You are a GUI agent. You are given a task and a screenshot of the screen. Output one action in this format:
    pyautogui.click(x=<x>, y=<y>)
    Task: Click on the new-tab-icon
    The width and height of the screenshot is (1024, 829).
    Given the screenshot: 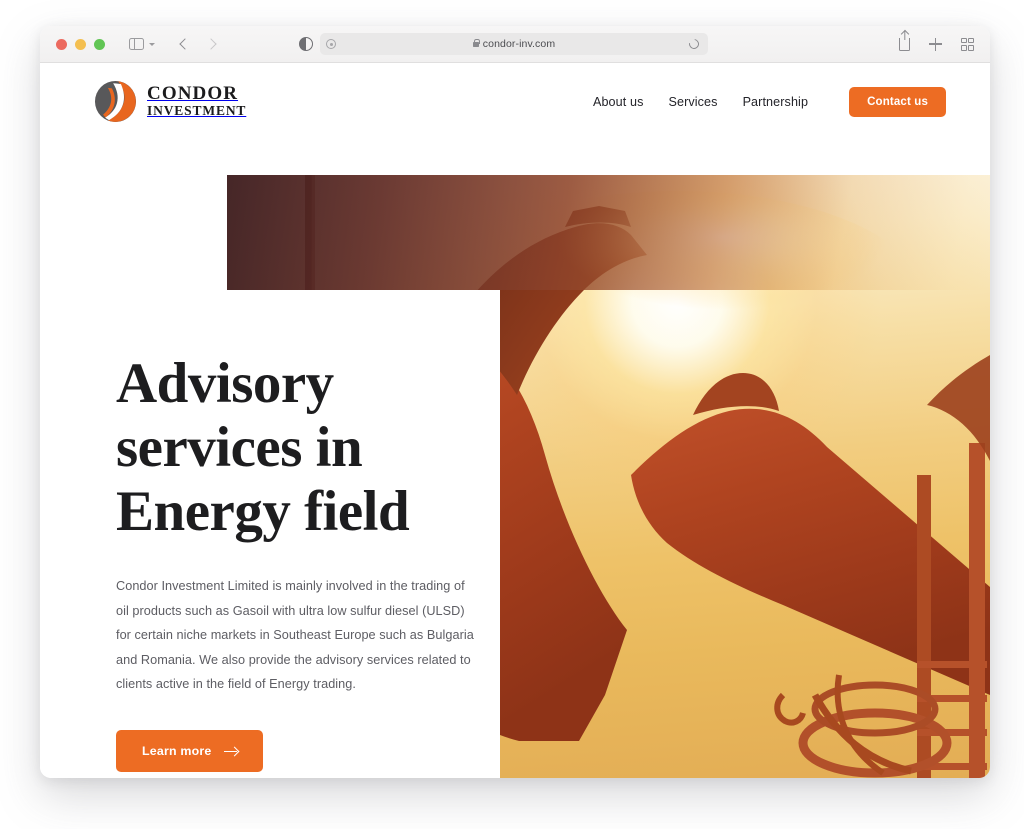 What is the action you would take?
    pyautogui.click(x=935, y=44)
    